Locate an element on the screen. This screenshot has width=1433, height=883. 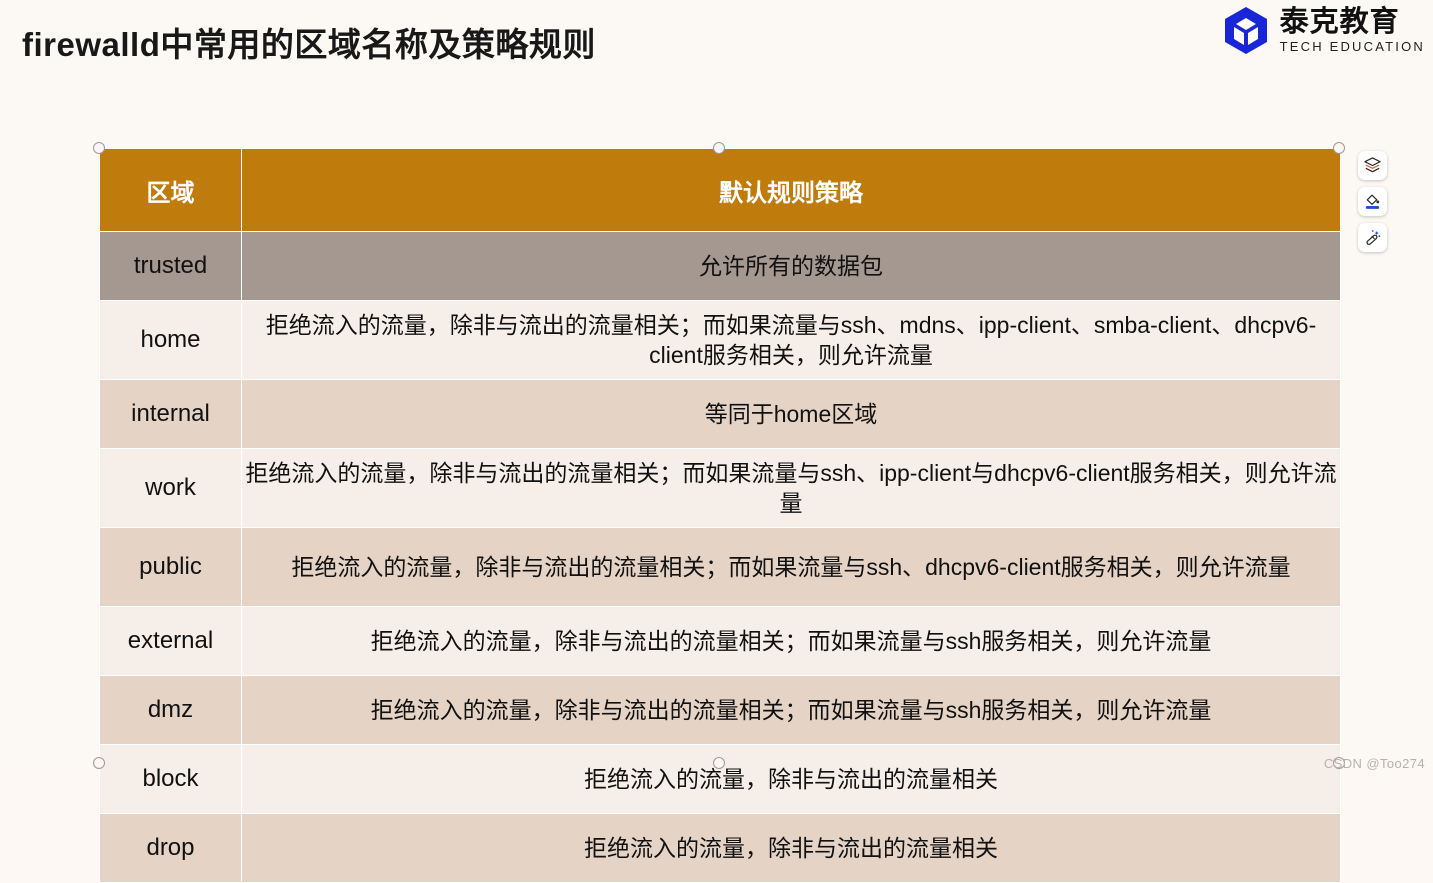
layers-icon is located at coordinates (1372, 165).